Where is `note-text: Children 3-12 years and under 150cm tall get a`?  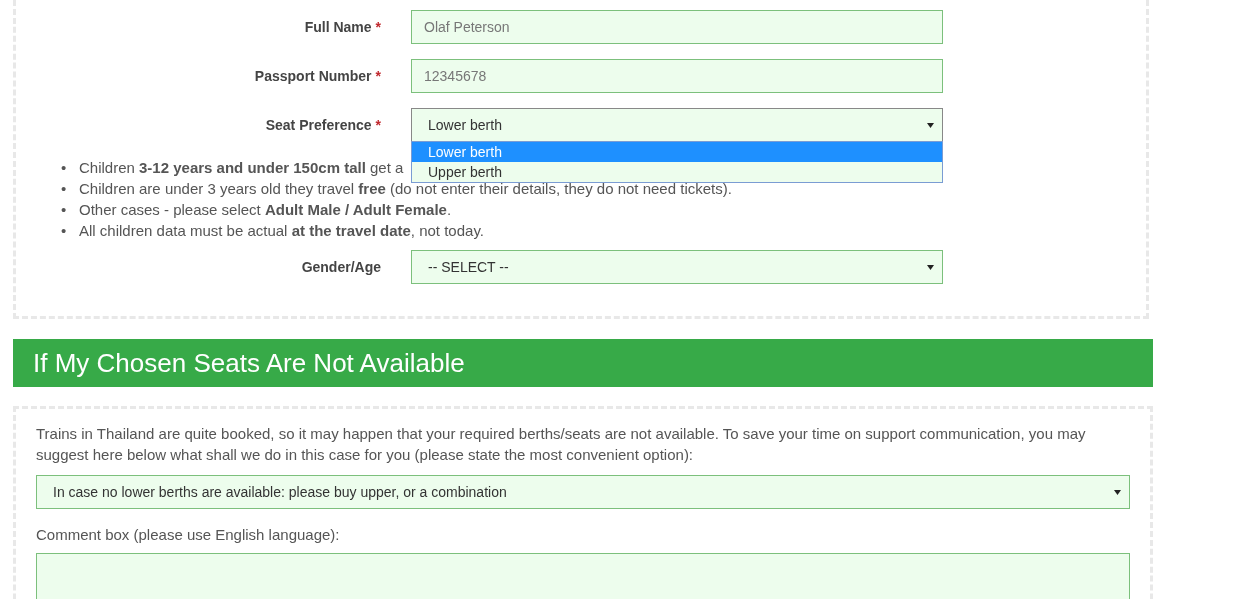 note-text: Children 3-12 years and under 150cm tall get a is located at coordinates (241, 168).